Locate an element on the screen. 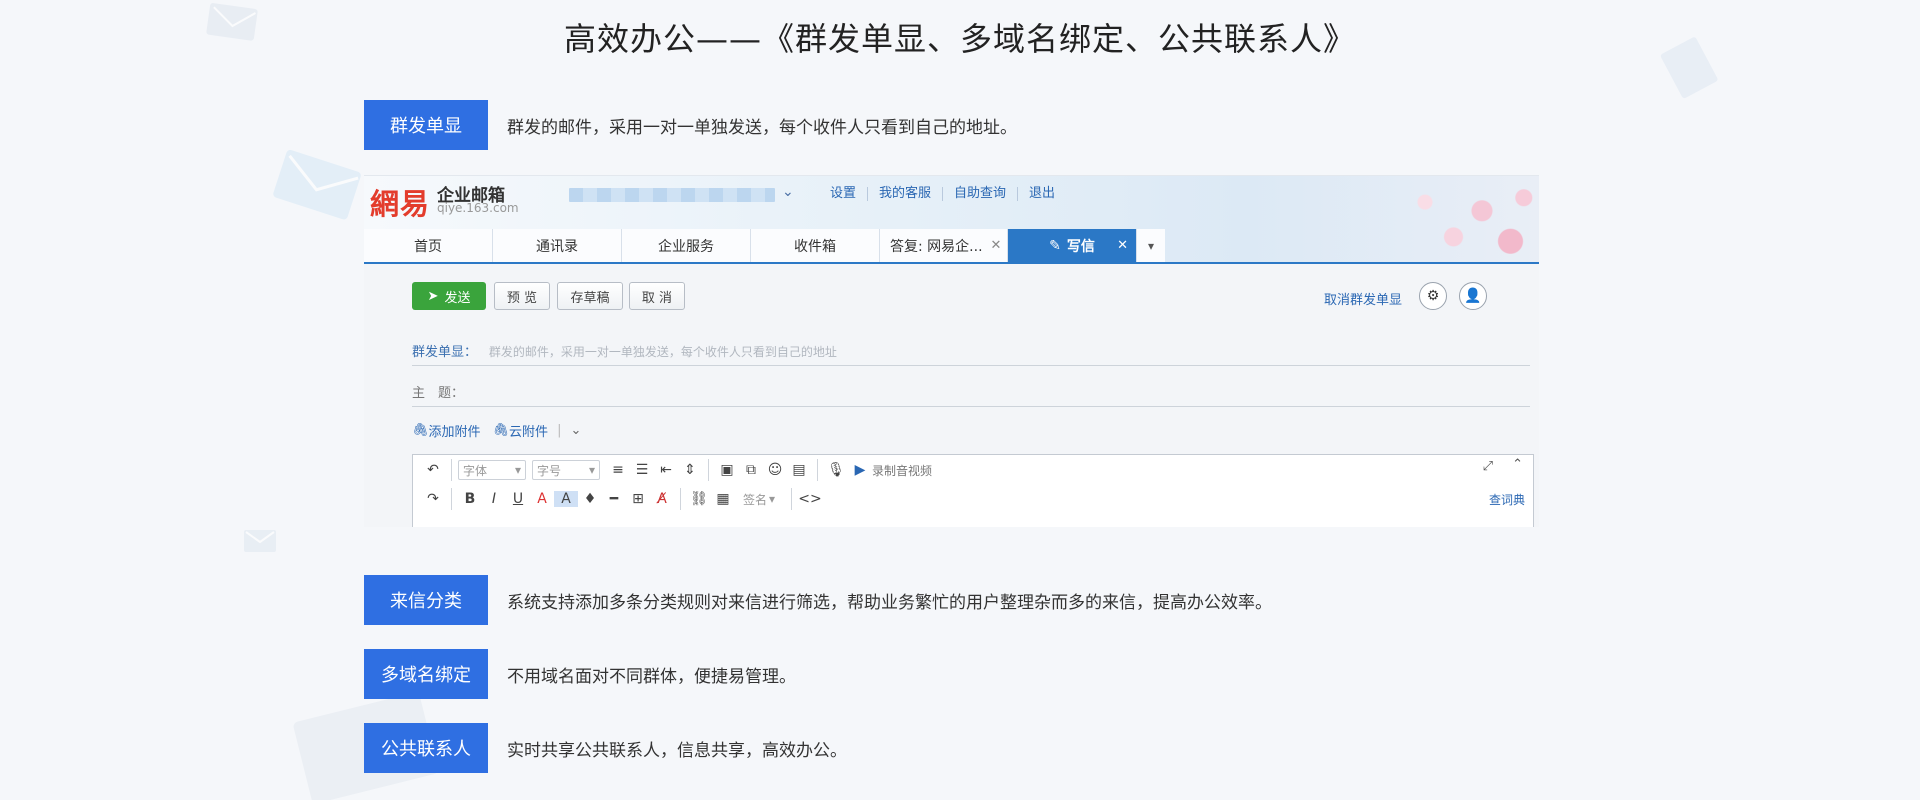 The height and width of the screenshot is (800, 1920). insert-block-icon: ▦ is located at coordinates (723, 499).